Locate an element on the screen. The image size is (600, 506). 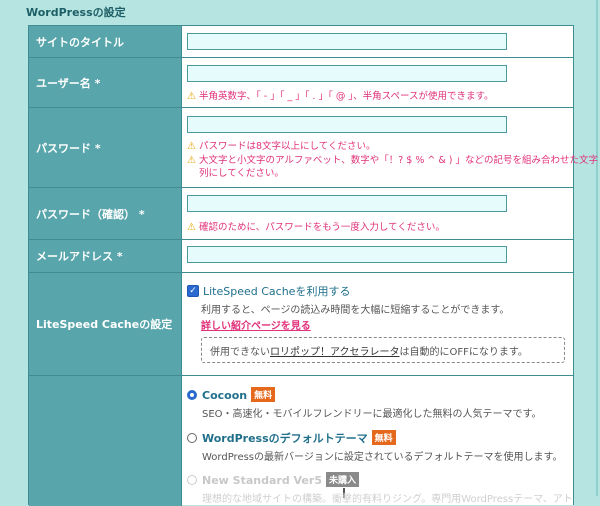
litespeed-checkbox-label: LiteSpeed Cacheを利用する is located at coordinates (277, 291).